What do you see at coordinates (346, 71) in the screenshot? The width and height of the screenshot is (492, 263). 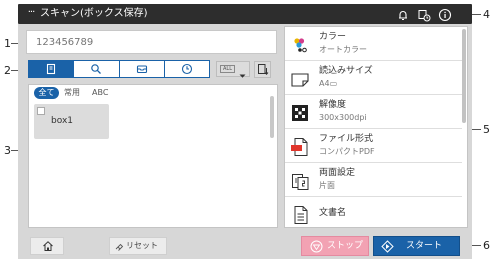 I see `setting-scan-size-label: 読込みサイズ` at bounding box center [346, 71].